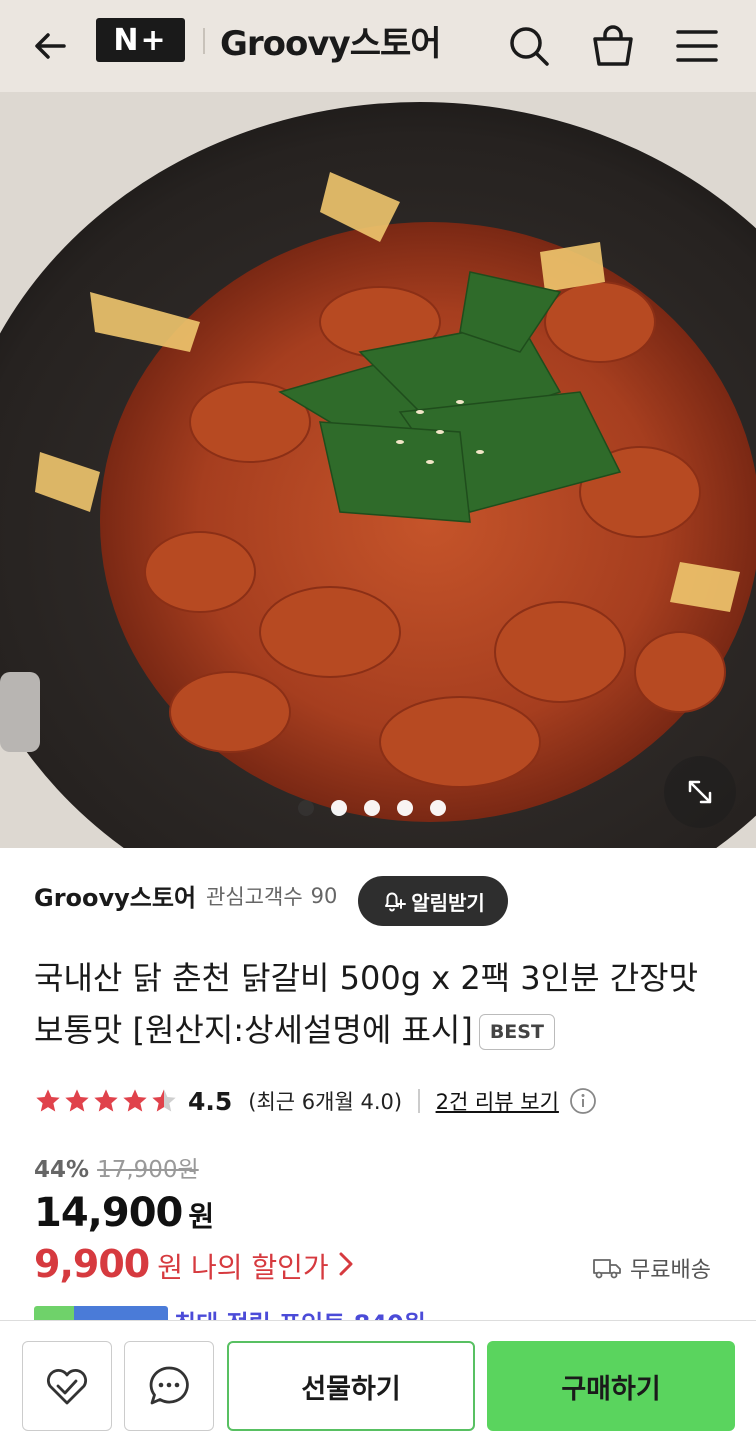 The height and width of the screenshot is (1456, 756). What do you see at coordinates (259, 1267) in the screenshot?
I see `my-price-label: 나의 할인가` at bounding box center [259, 1267].